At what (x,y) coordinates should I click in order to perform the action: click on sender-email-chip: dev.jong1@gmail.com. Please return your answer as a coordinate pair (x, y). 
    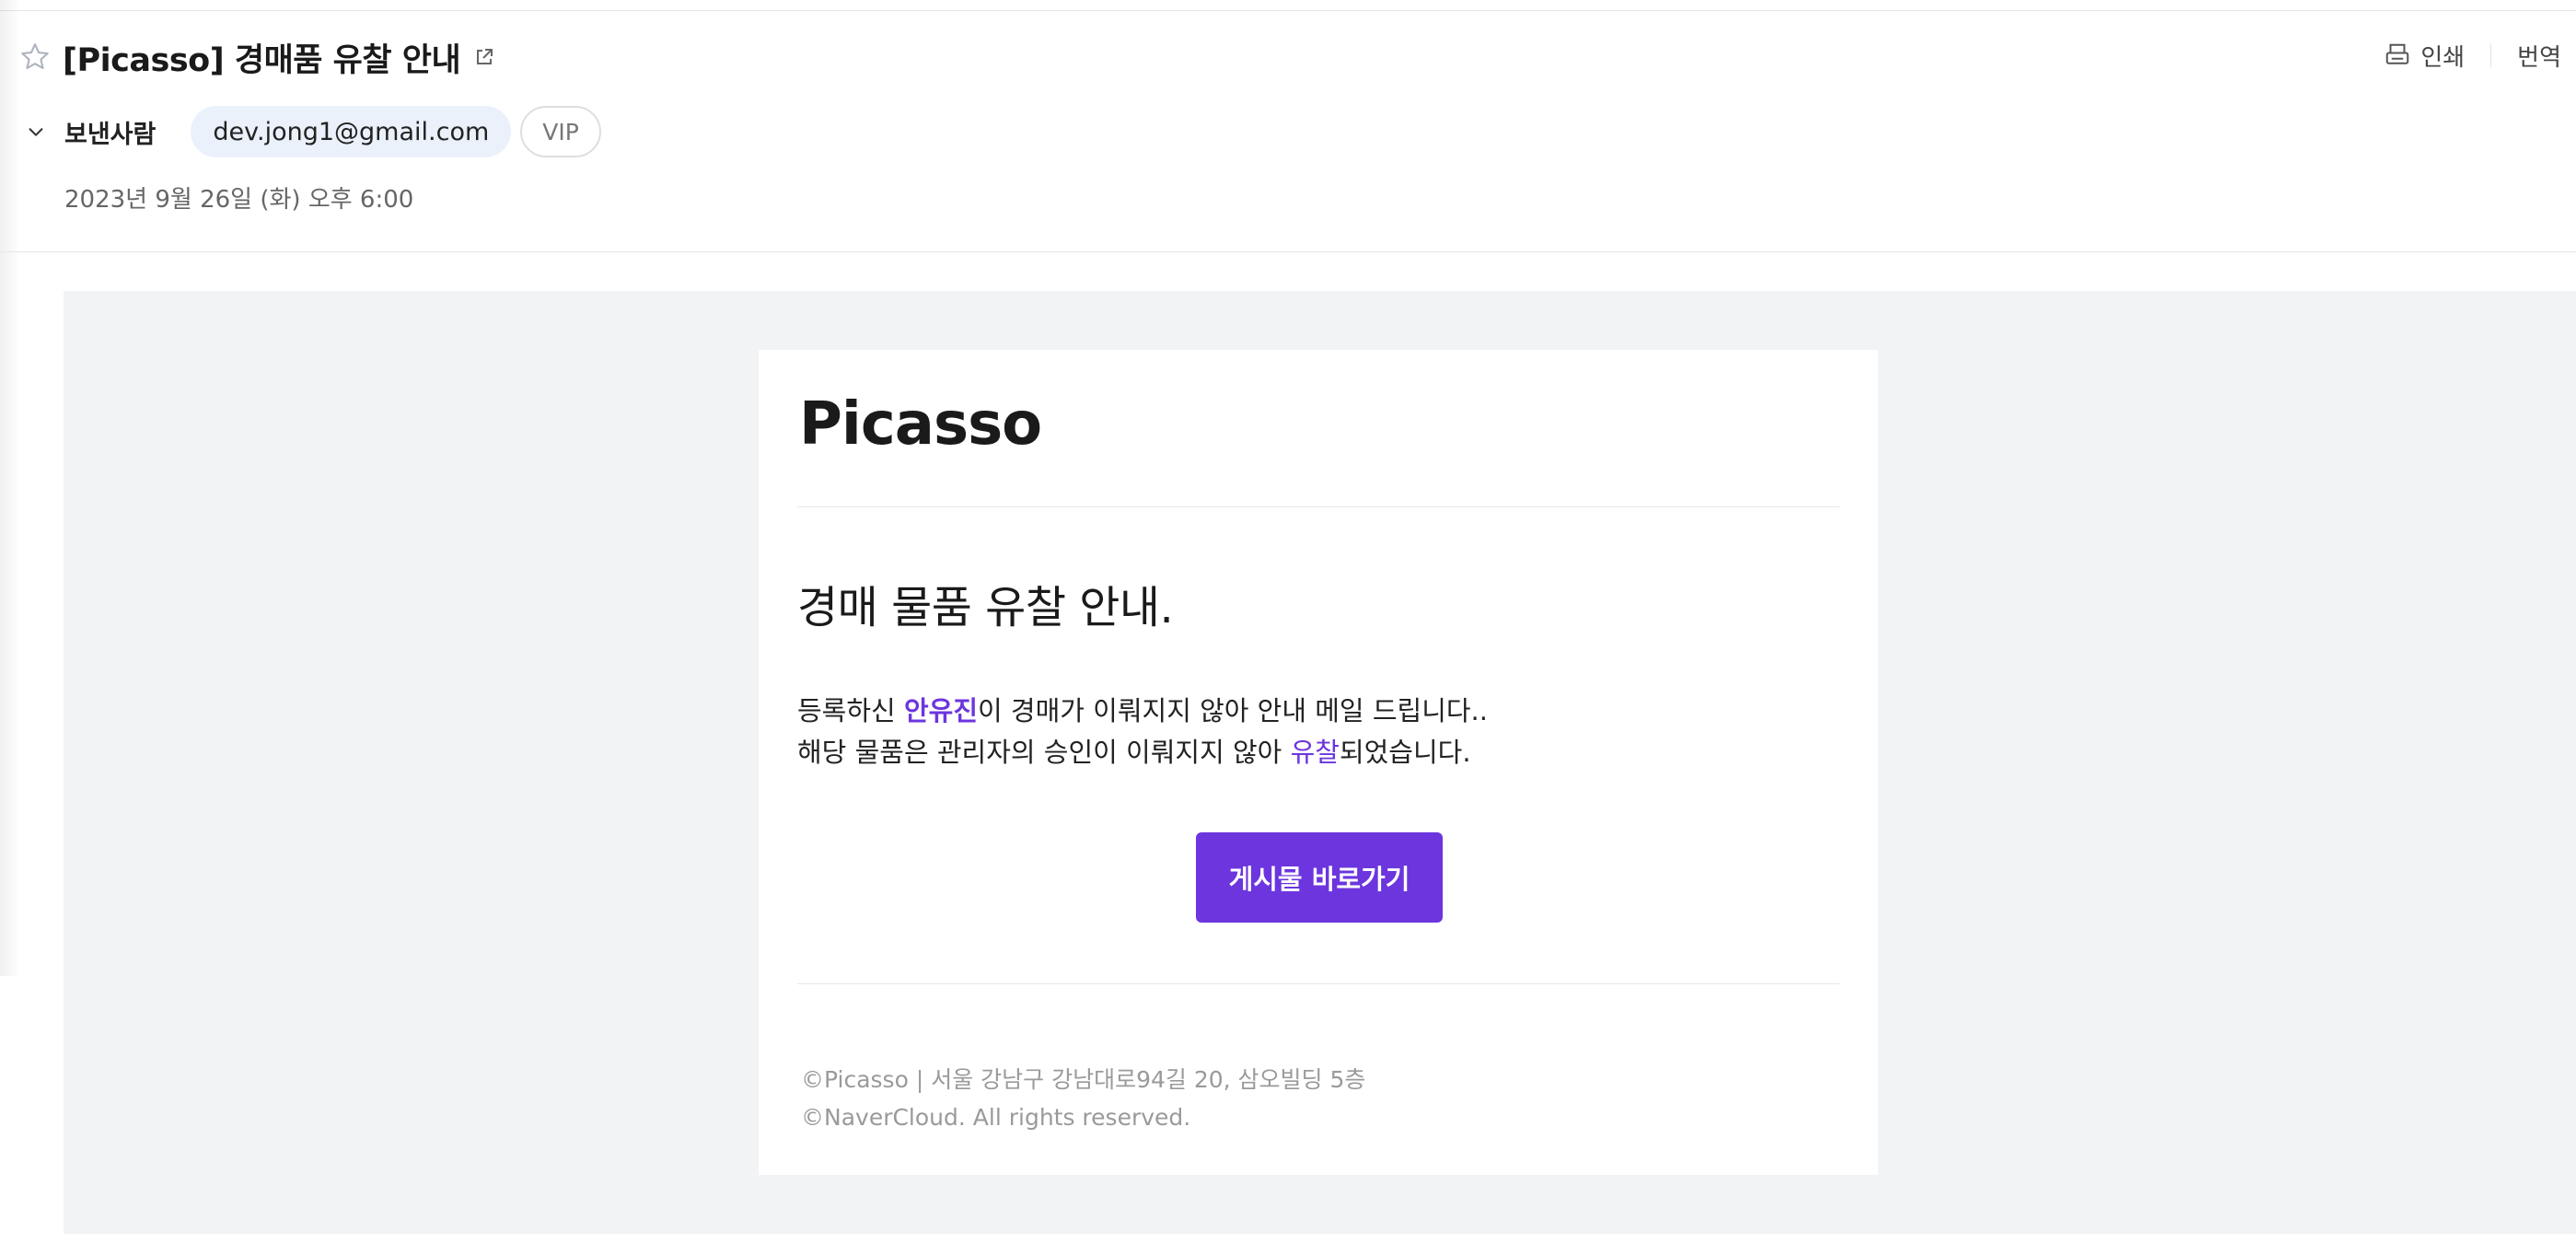
    Looking at the image, I should click on (351, 131).